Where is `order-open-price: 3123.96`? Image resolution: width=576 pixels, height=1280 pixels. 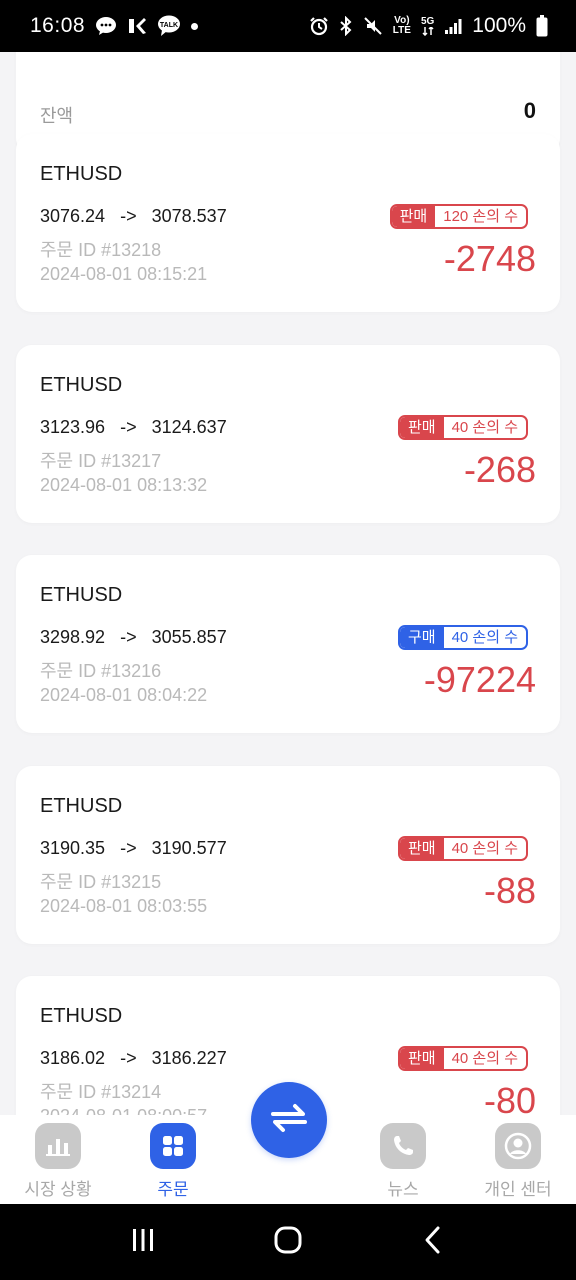
order-open-price: 3123.96 is located at coordinates (73, 427).